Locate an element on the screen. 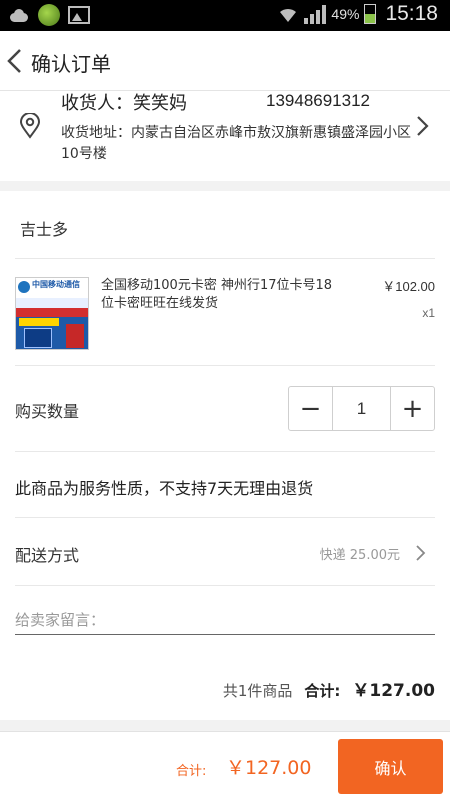 This screenshot has width=450, height=800. decrease-button: − is located at coordinates (310, 408).